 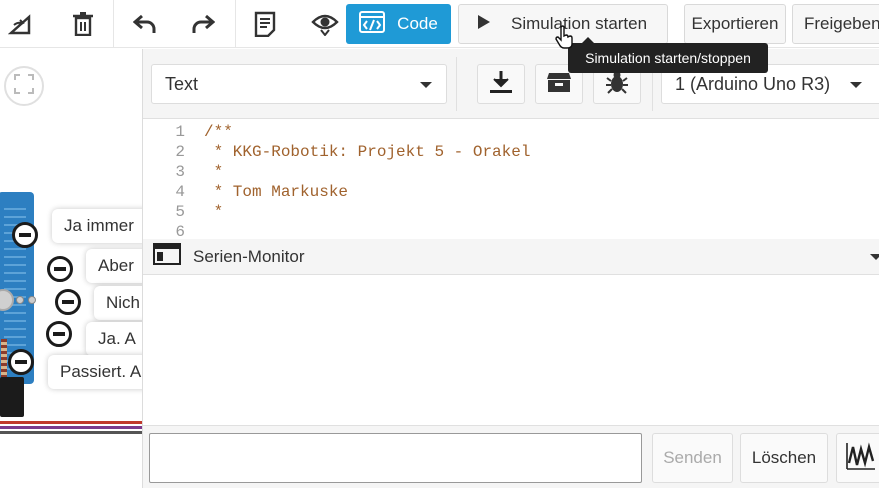 I want to click on code-line: 3 *, so click(x=511, y=173).